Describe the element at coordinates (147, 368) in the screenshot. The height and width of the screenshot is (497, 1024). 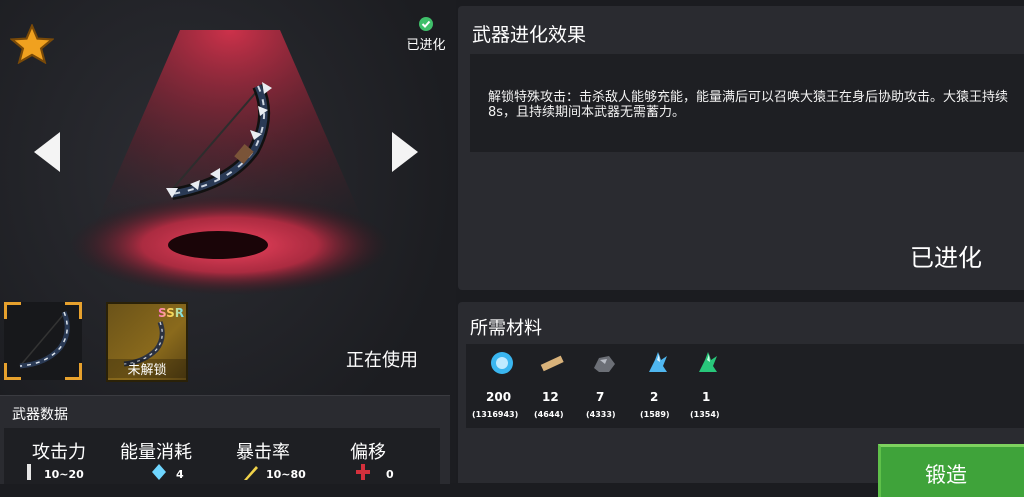
I see `locked-label: 未解锁` at that location.